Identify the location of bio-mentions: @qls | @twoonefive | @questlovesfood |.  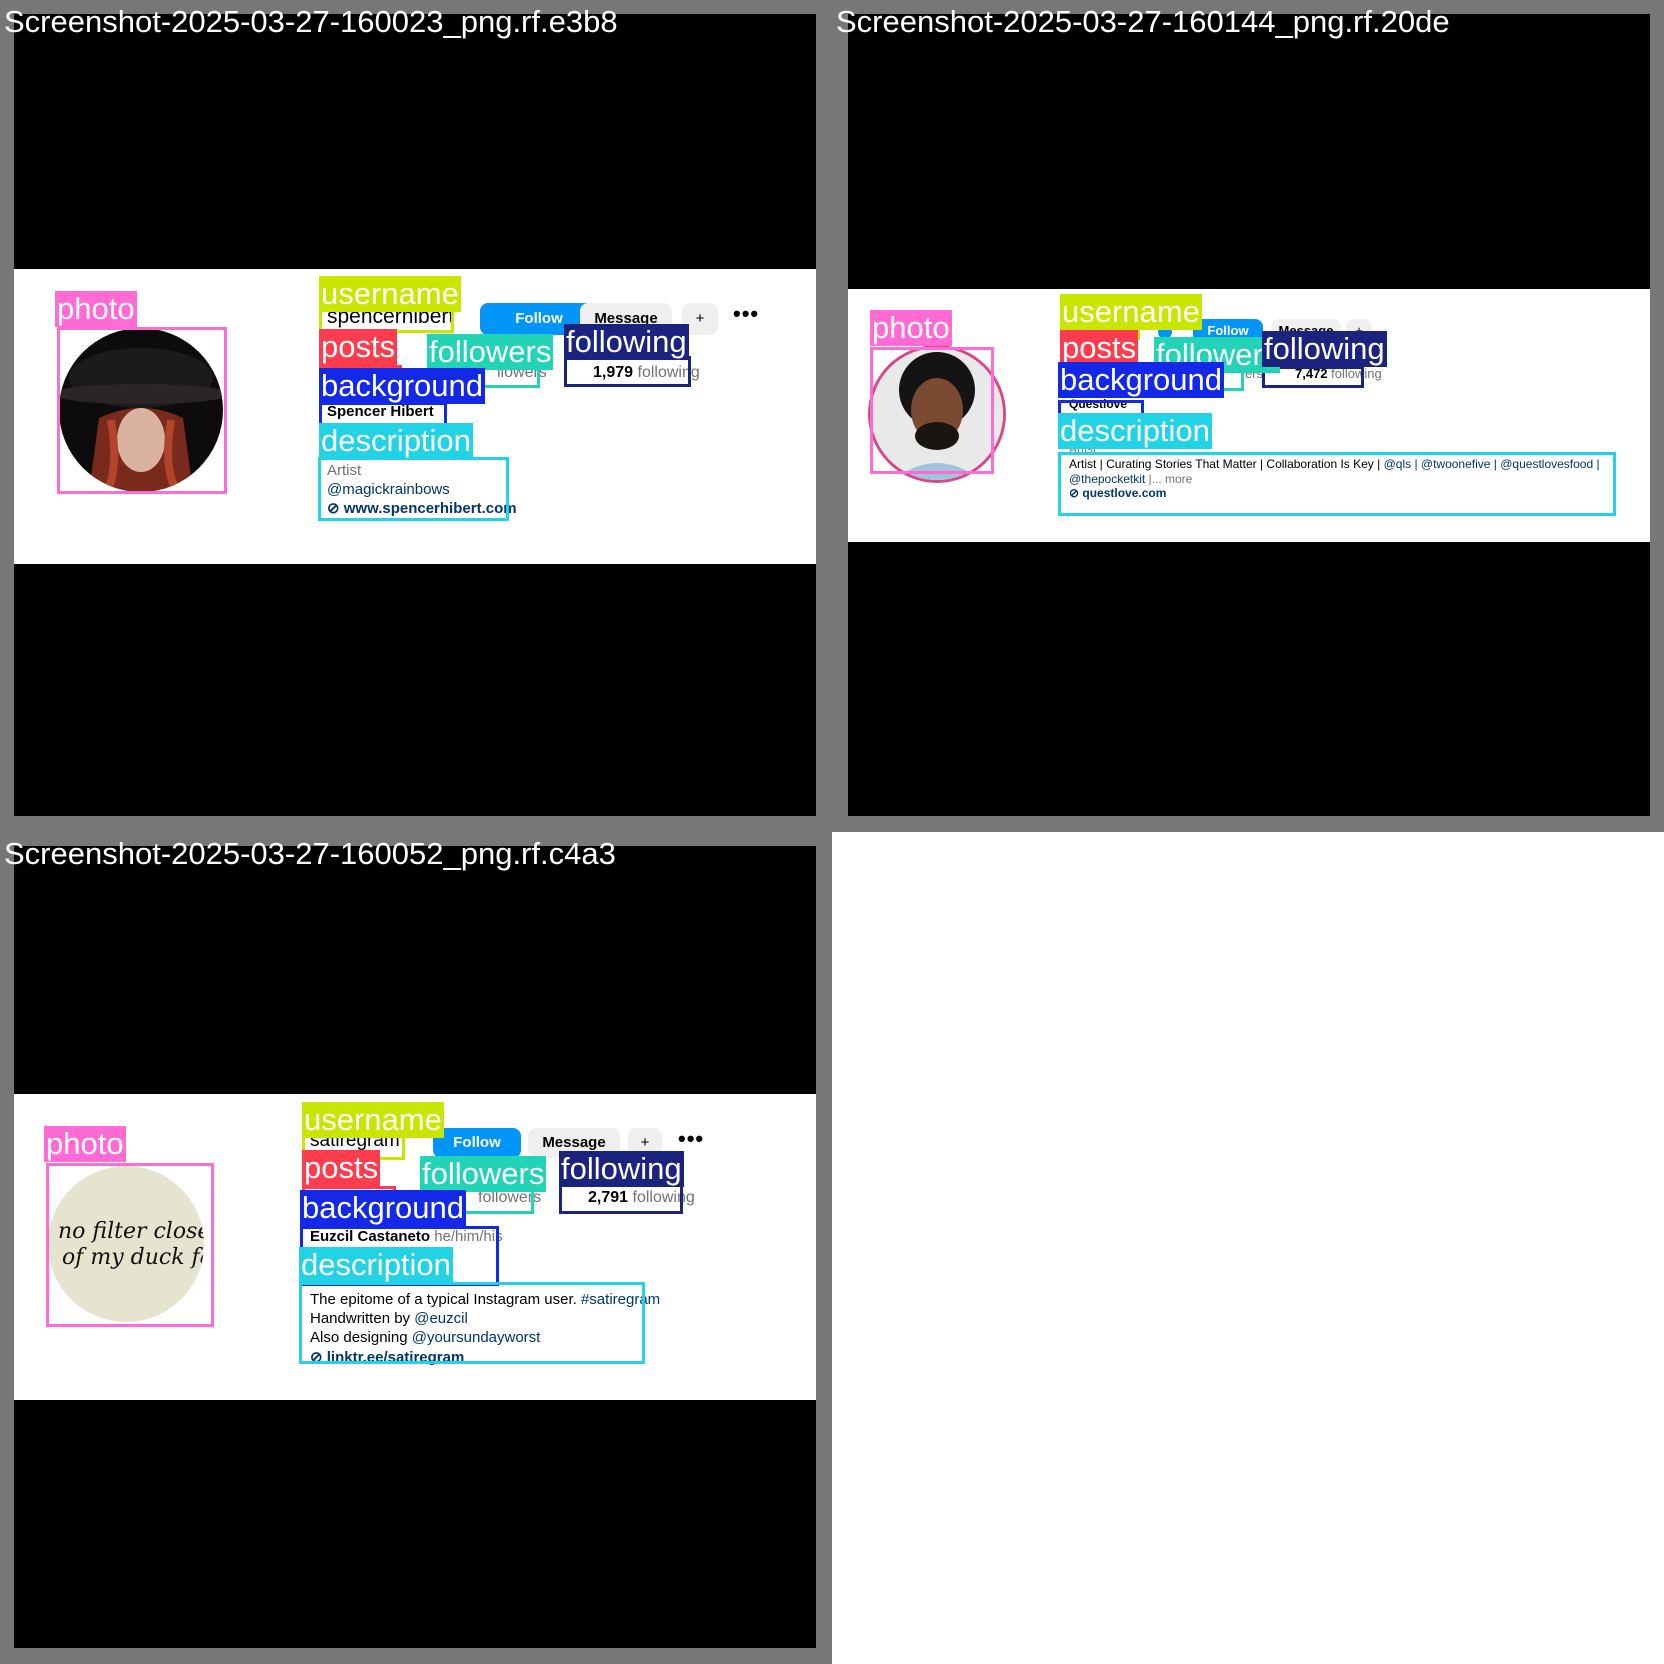
(1492, 464).